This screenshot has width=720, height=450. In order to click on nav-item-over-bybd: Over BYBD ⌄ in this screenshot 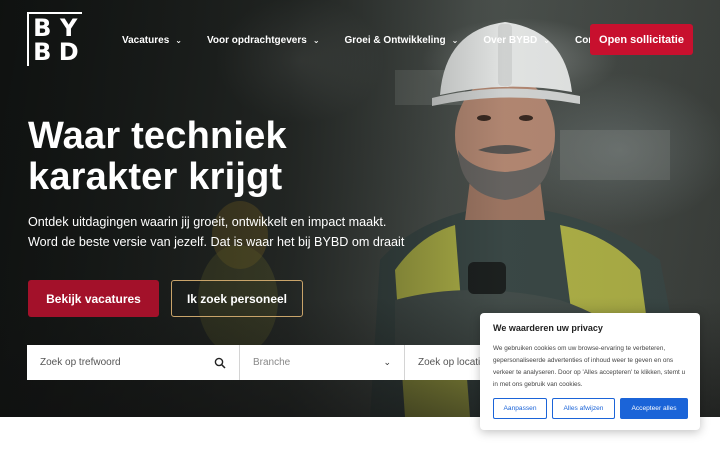, I will do `click(516, 40)`.